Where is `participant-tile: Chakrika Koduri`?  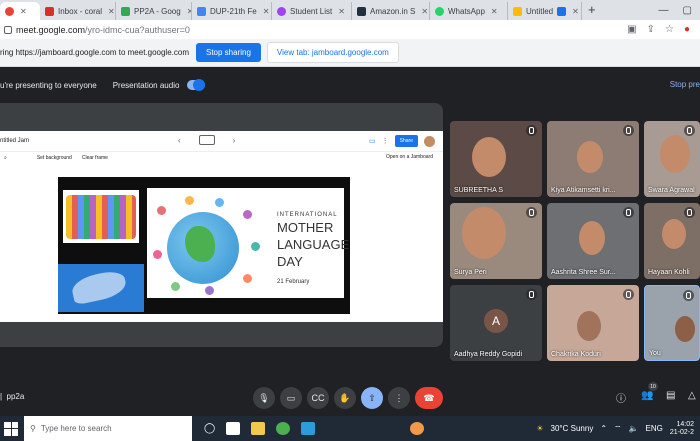
participant-tile: Chakrika Koduri is located at coordinates (593, 323).